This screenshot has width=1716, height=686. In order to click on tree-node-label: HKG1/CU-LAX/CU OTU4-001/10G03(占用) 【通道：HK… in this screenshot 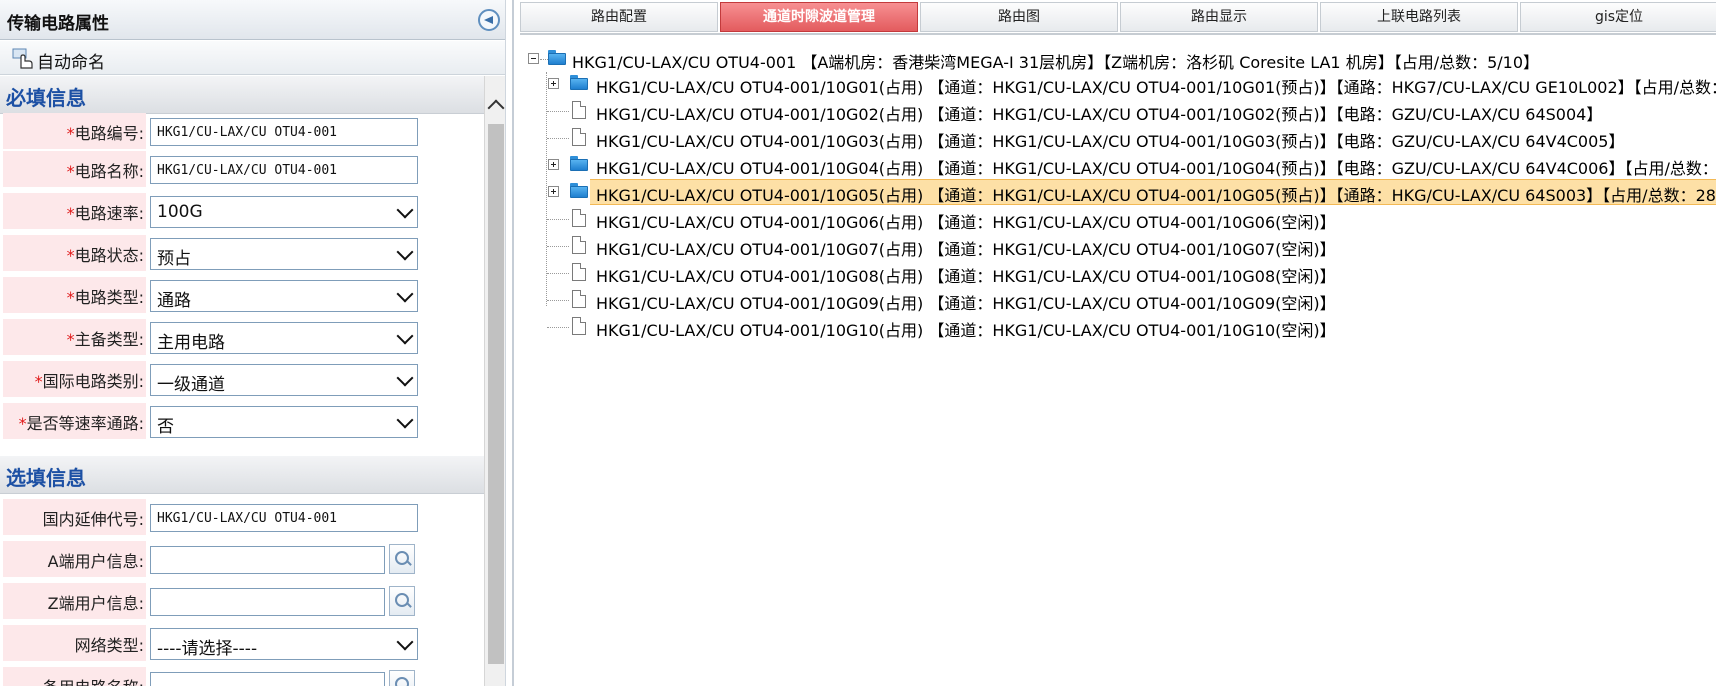, I will do `click(1110, 141)`.